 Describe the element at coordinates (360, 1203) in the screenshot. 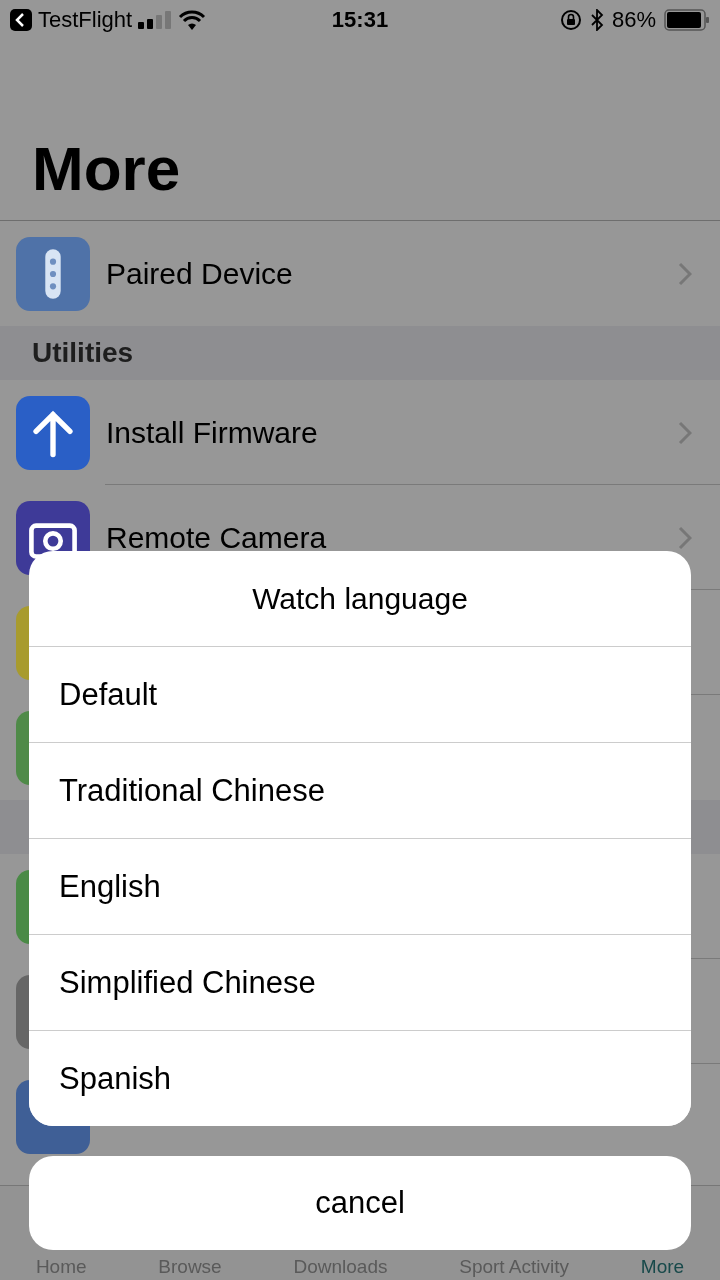

I see `cancel-button: cancel` at that location.